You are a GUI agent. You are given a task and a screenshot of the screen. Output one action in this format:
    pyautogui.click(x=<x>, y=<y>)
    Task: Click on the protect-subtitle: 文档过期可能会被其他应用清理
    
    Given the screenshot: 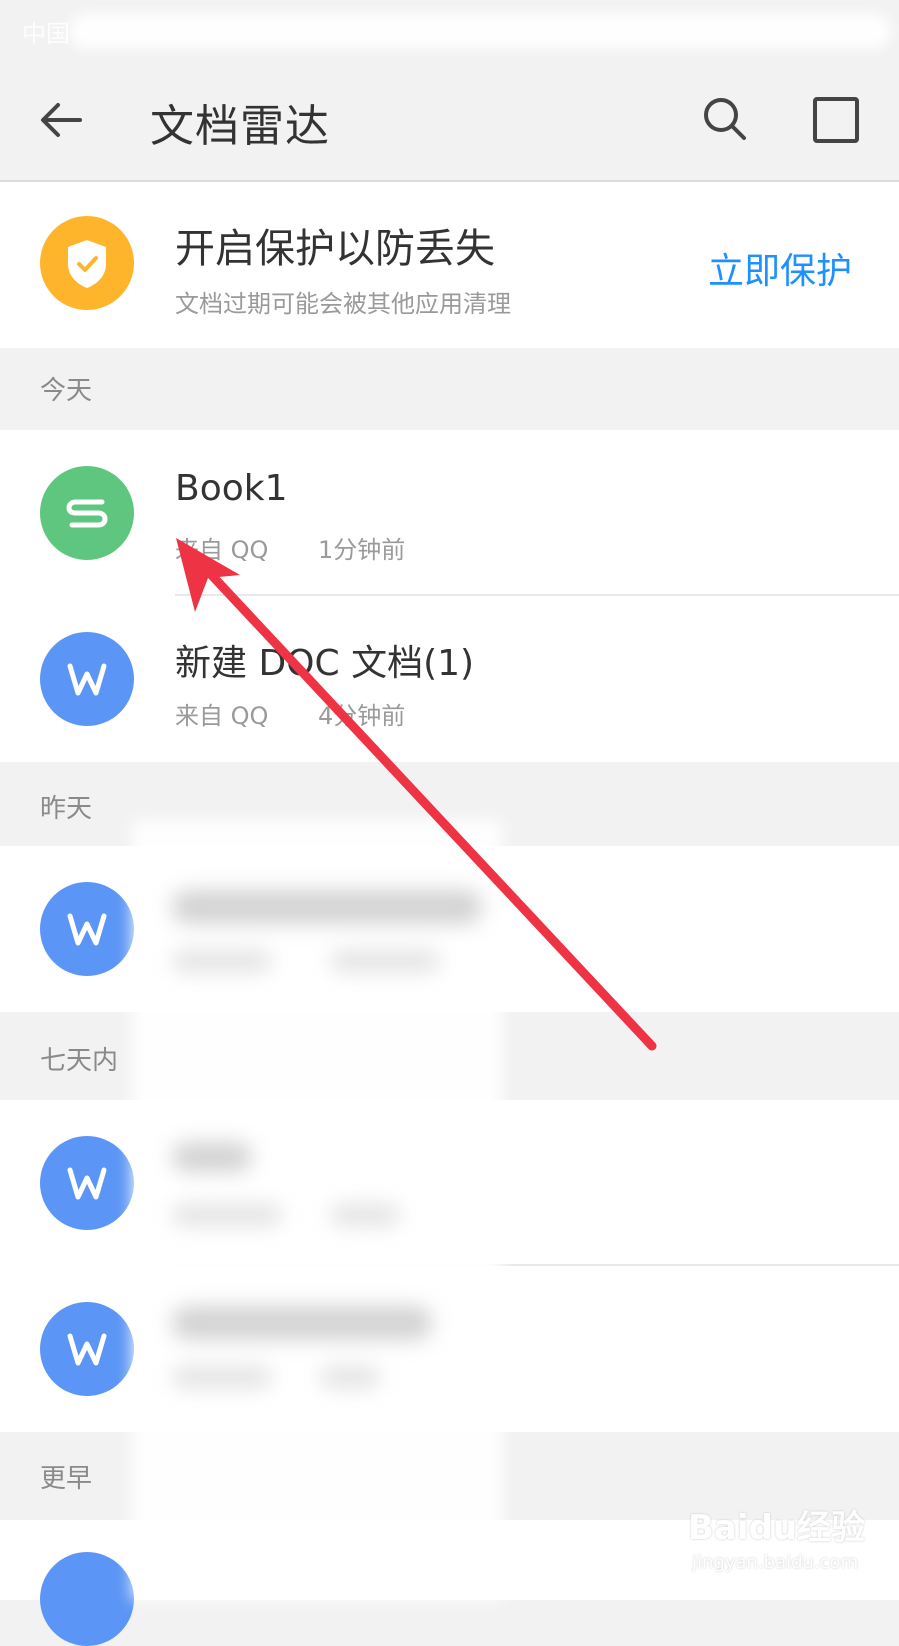 What is the action you would take?
    pyautogui.click(x=343, y=304)
    